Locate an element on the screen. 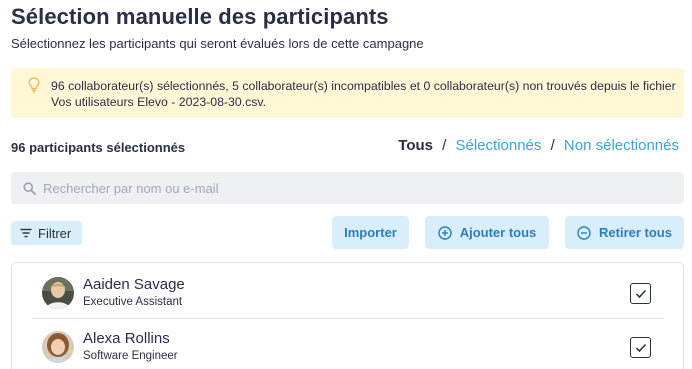 This screenshot has width=692, height=369. add-all-button: Ajouter tous is located at coordinates (487, 232).